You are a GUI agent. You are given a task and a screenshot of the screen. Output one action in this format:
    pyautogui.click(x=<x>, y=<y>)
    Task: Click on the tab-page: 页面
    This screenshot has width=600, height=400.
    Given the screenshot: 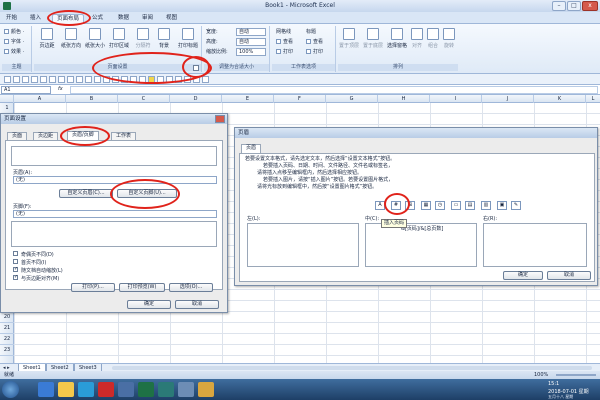 What is the action you would take?
    pyautogui.click(x=17, y=136)
    